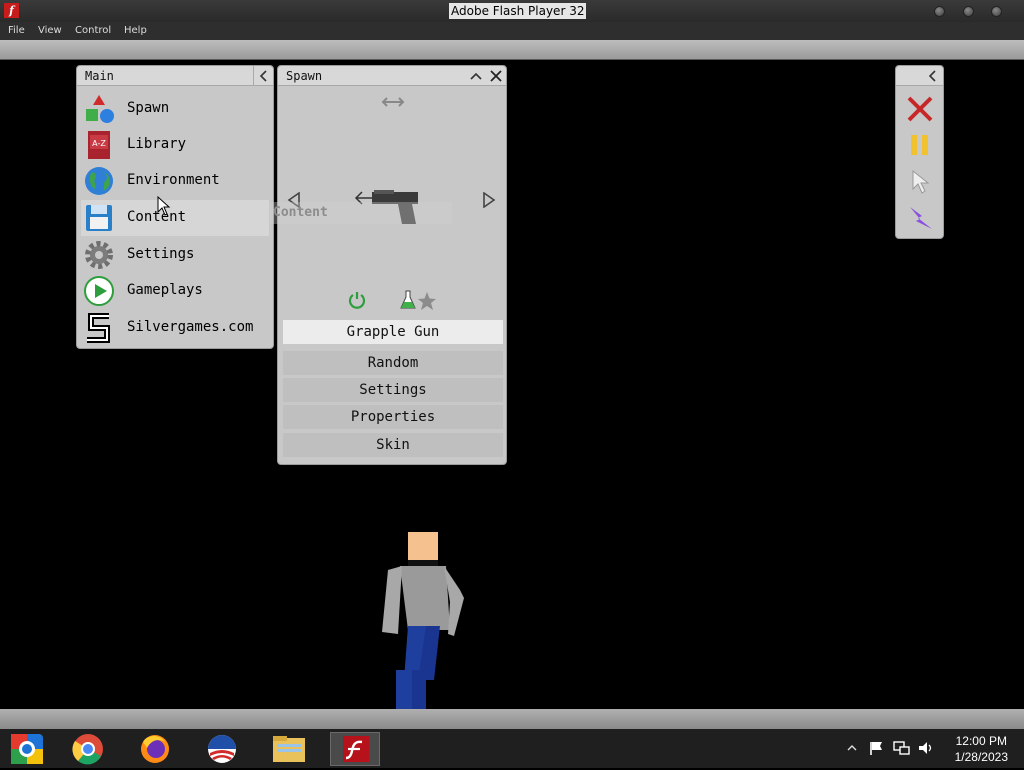  What do you see at coordinates (920, 109) in the screenshot?
I see `delete-tool-icon` at bounding box center [920, 109].